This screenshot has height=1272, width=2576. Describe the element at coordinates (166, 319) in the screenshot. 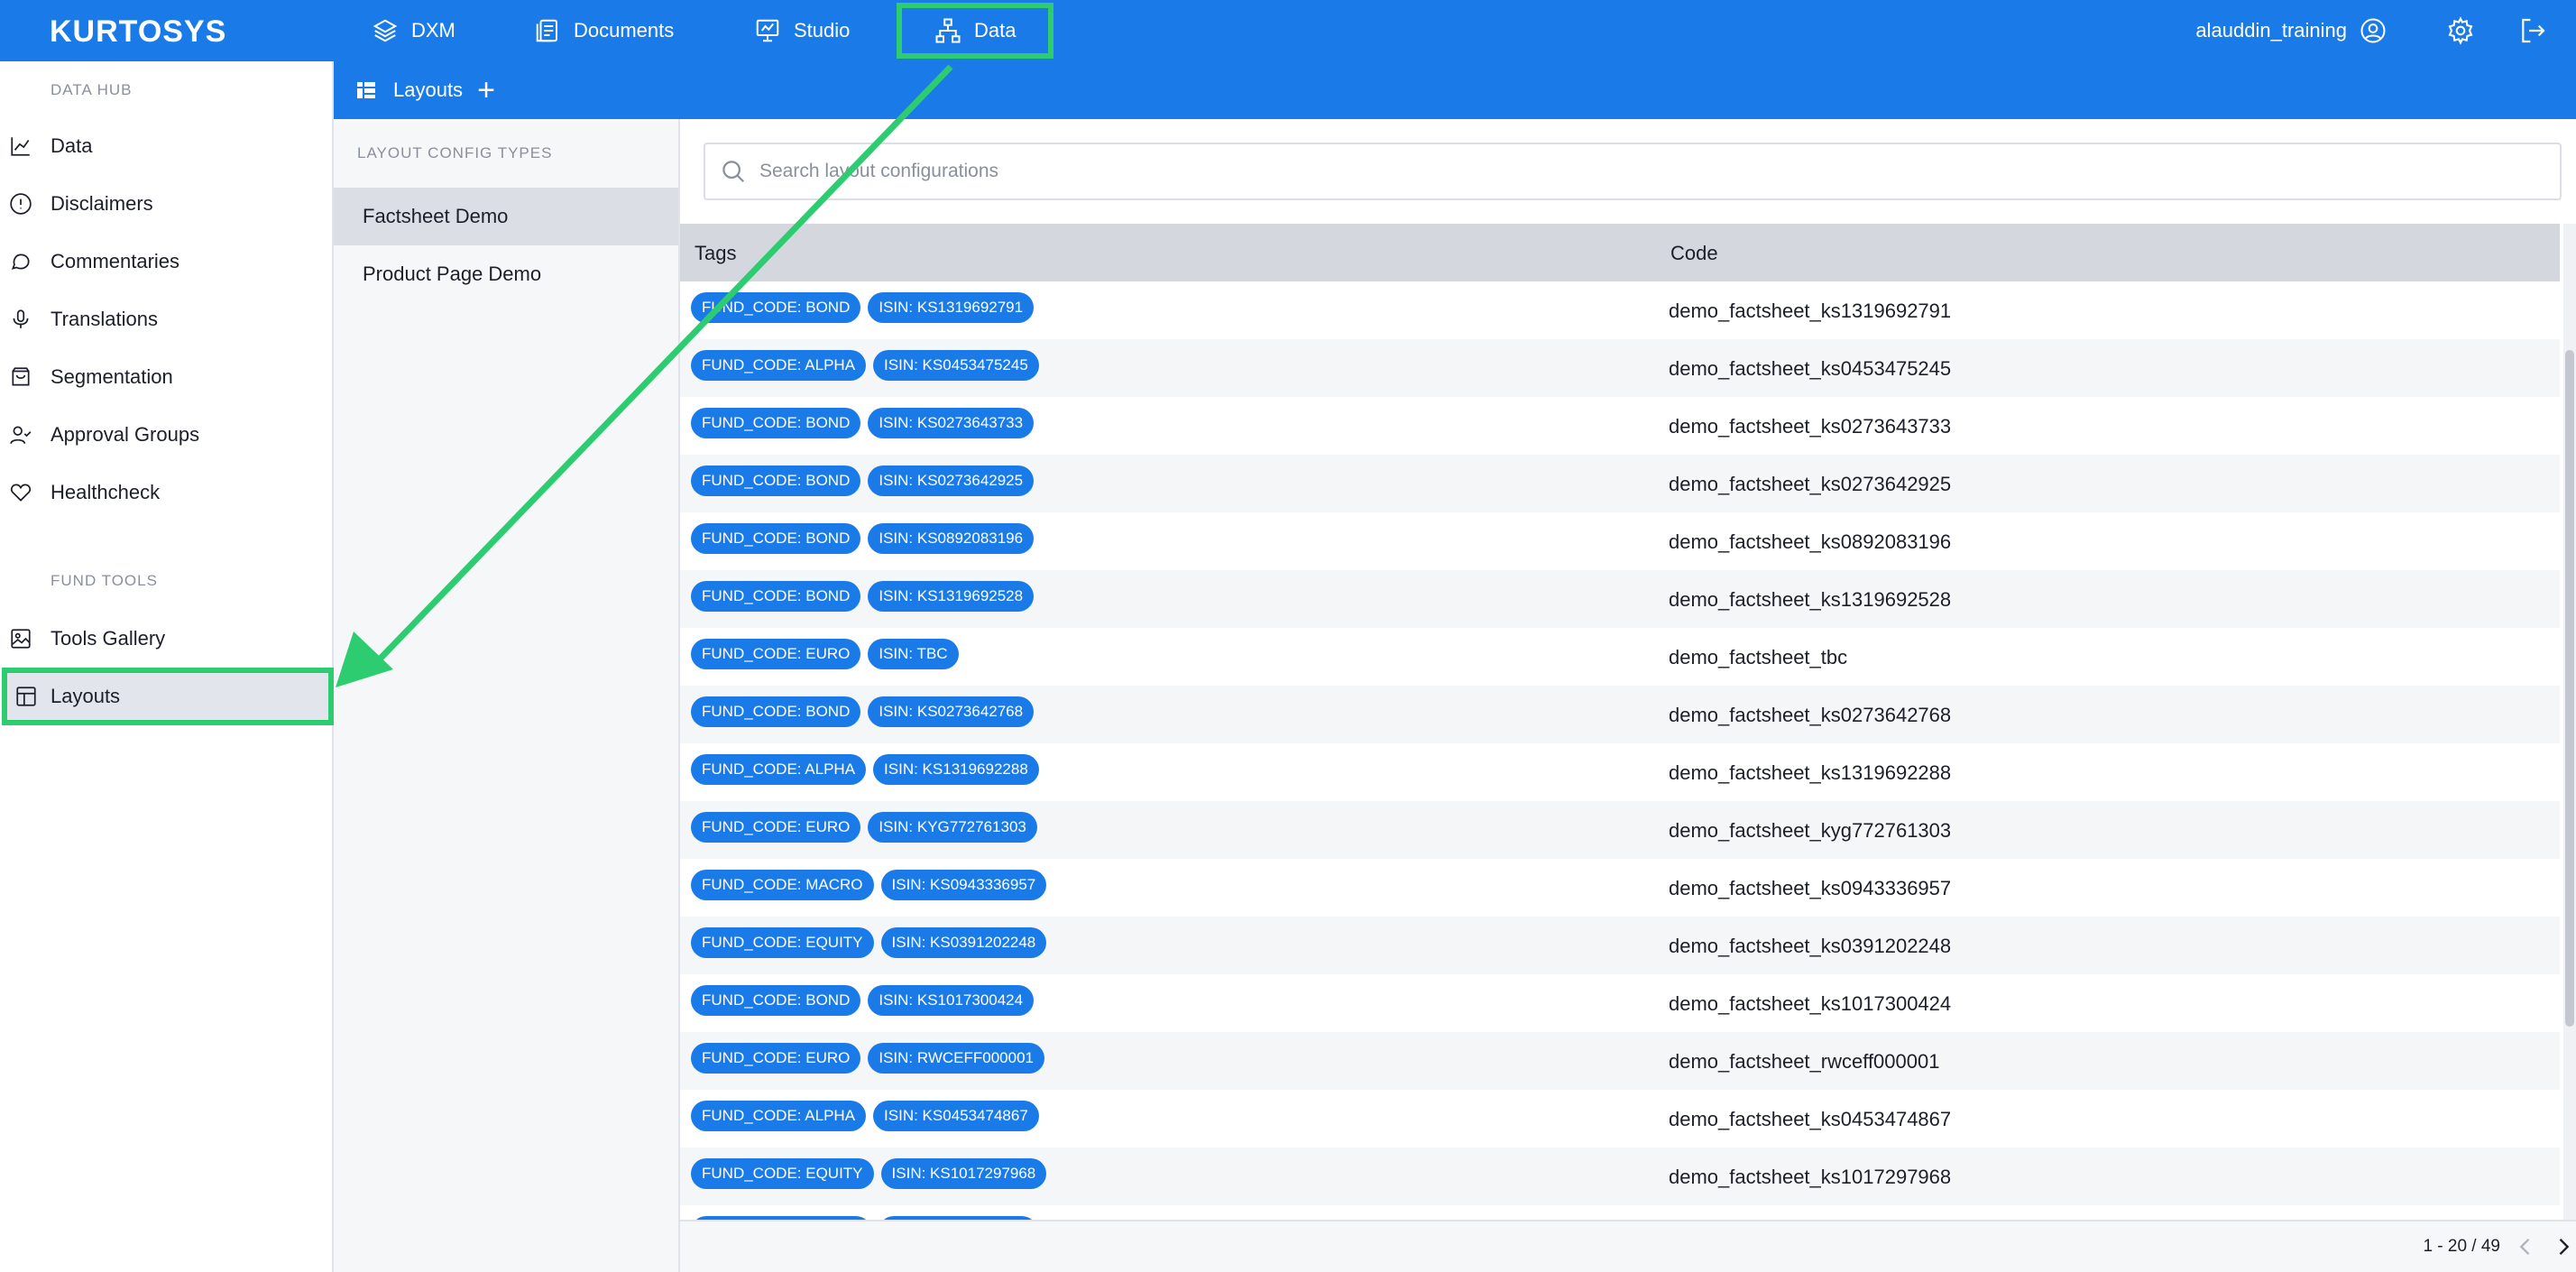

I see `sidebar-item-translations: Translations` at that location.